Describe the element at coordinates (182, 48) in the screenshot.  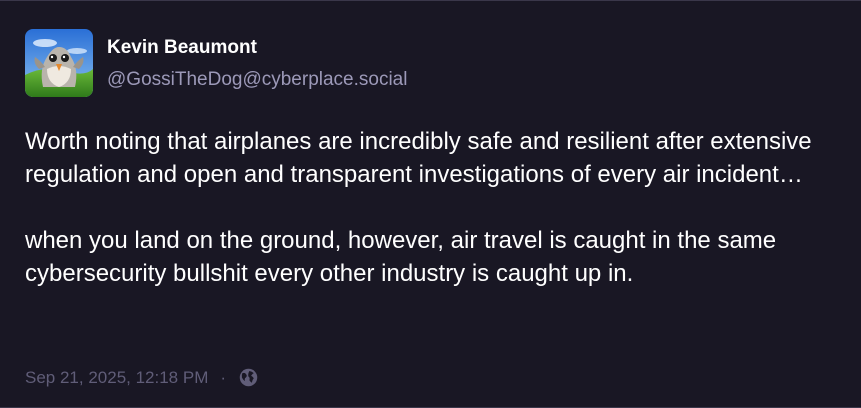
I see `author-display-name: Kevin Beaumont` at that location.